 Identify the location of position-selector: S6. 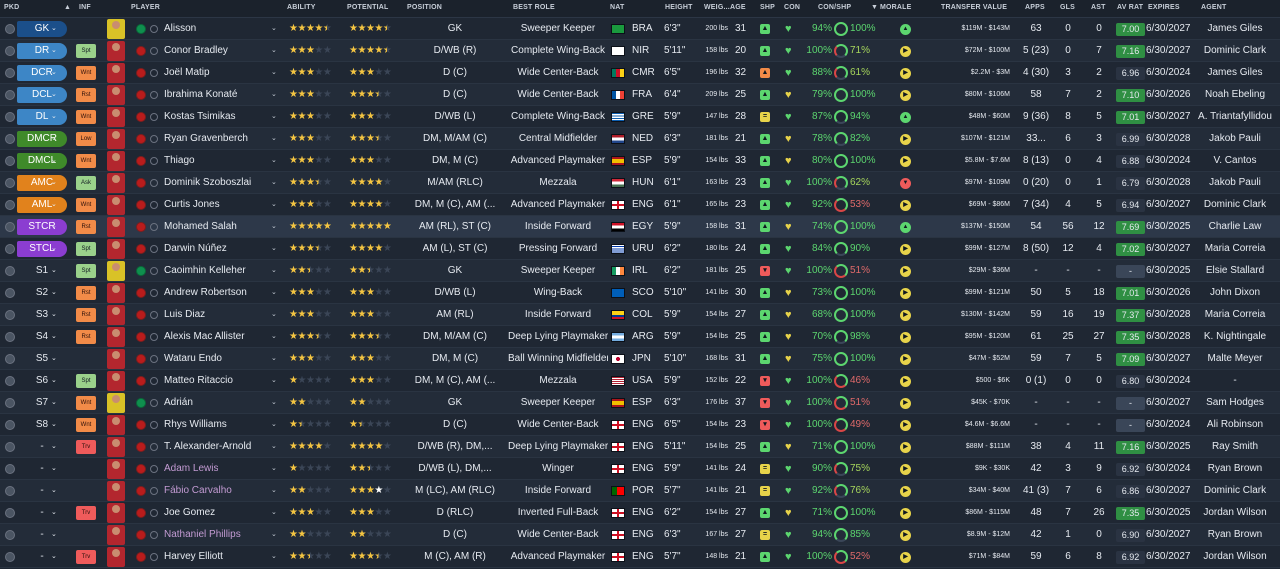
(42, 381).